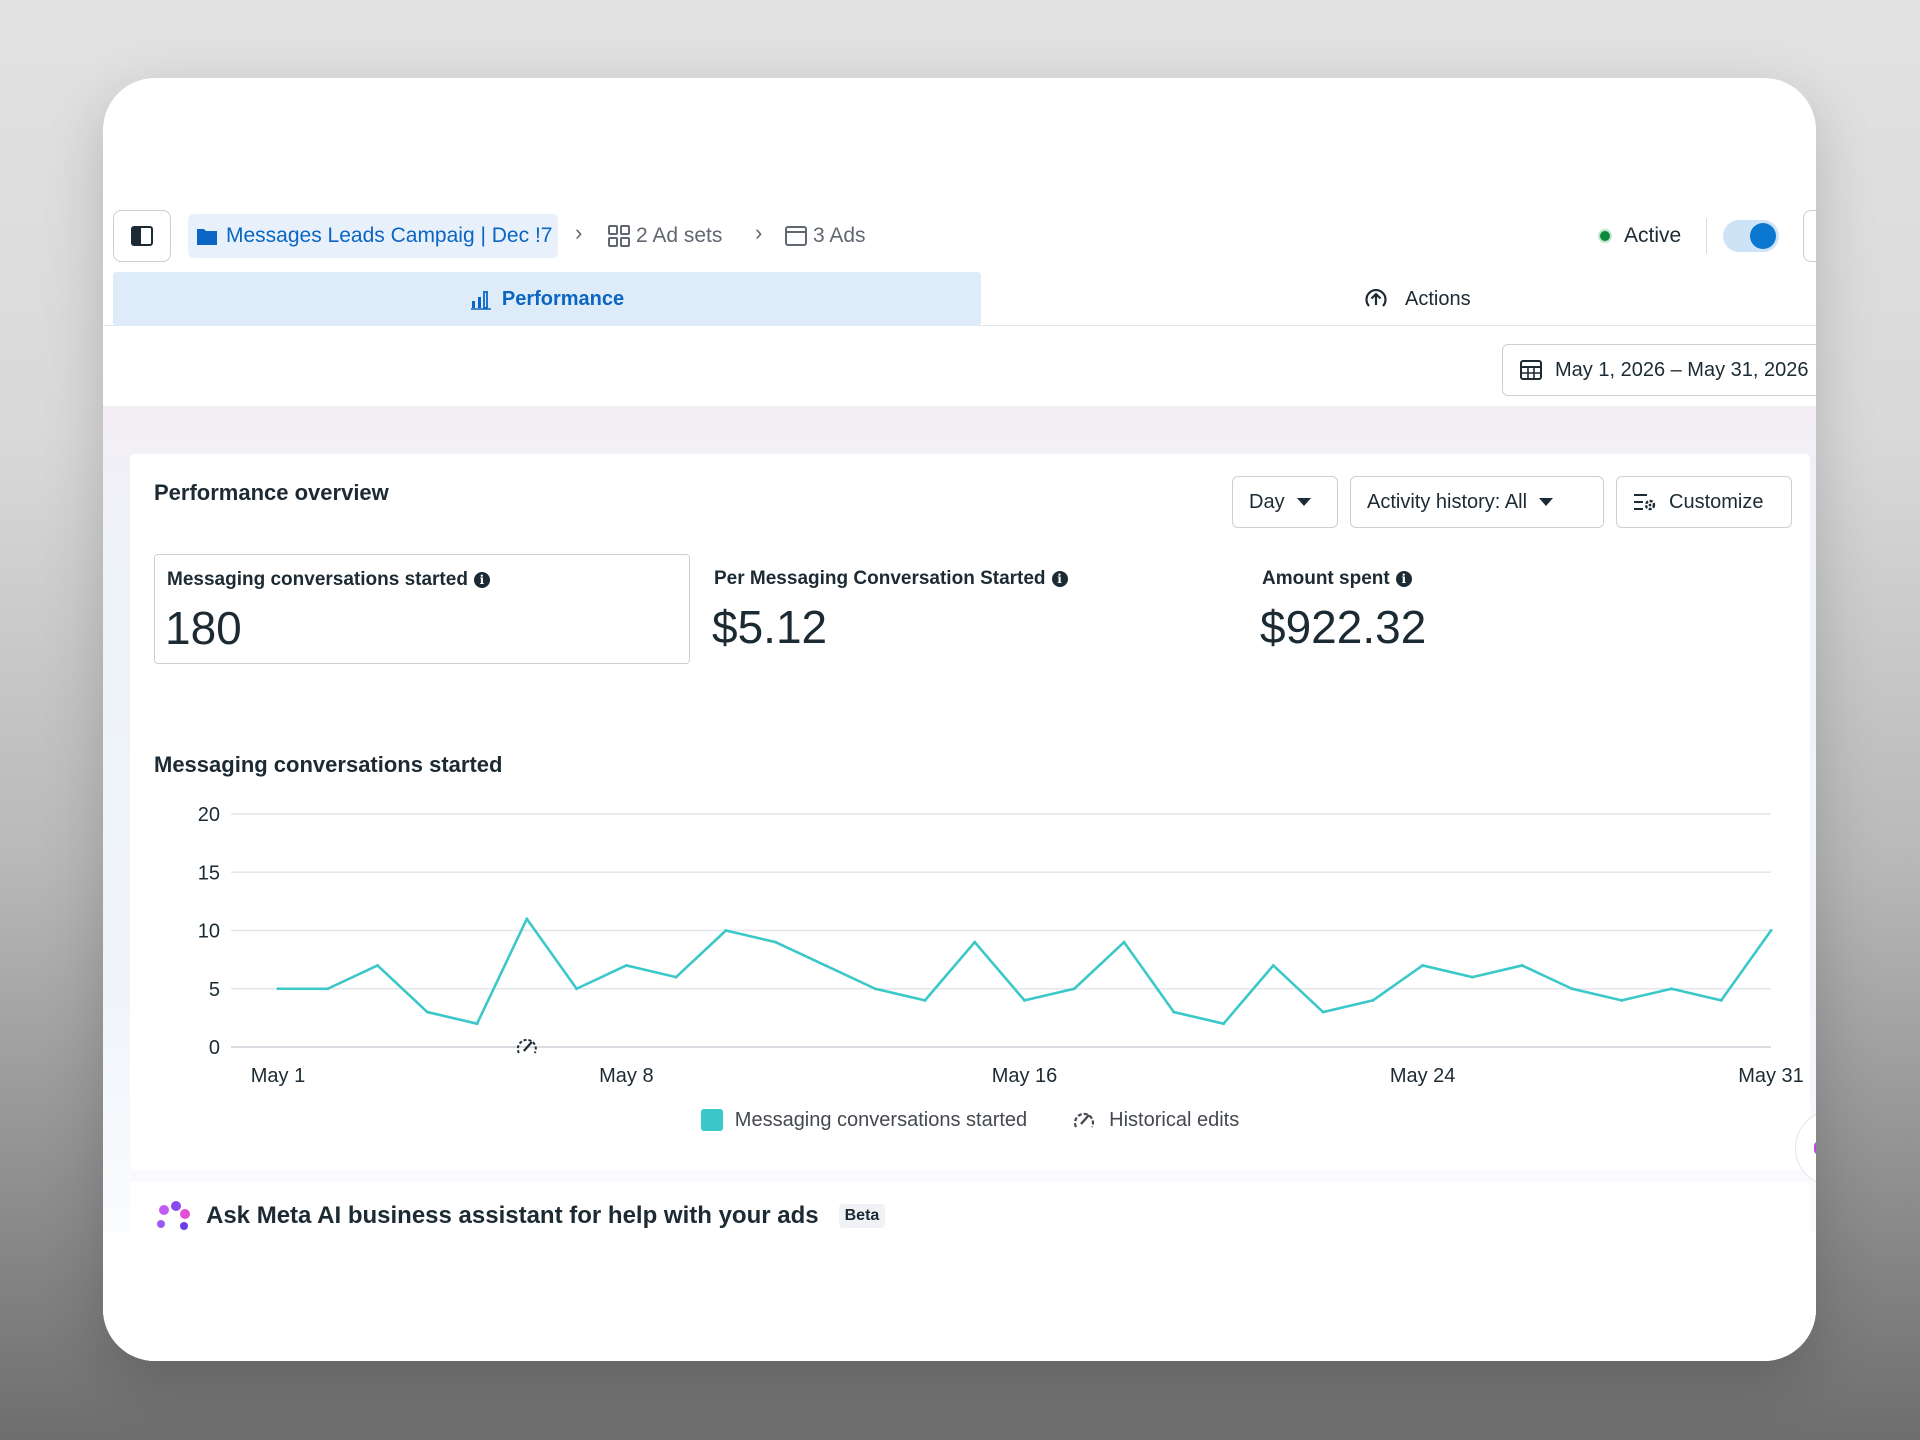 The height and width of the screenshot is (1440, 1920). Describe the element at coordinates (881, 1119) in the screenshot. I see `legend-label: Messaging conversations started` at that location.